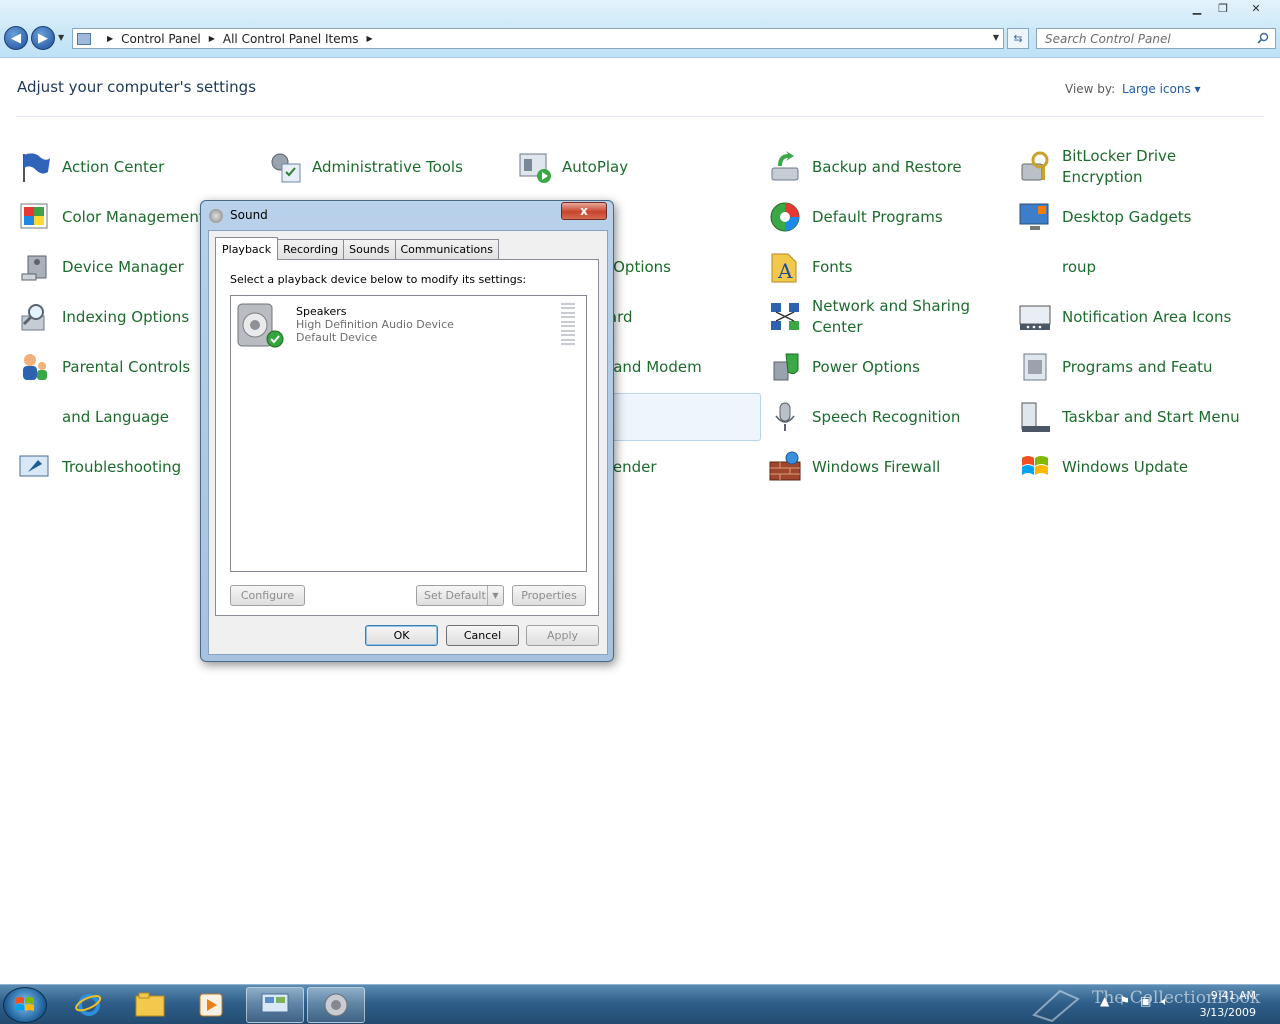 The image size is (1280, 1024). What do you see at coordinates (337, 337) in the screenshot?
I see `device-status: Default Device` at bounding box center [337, 337].